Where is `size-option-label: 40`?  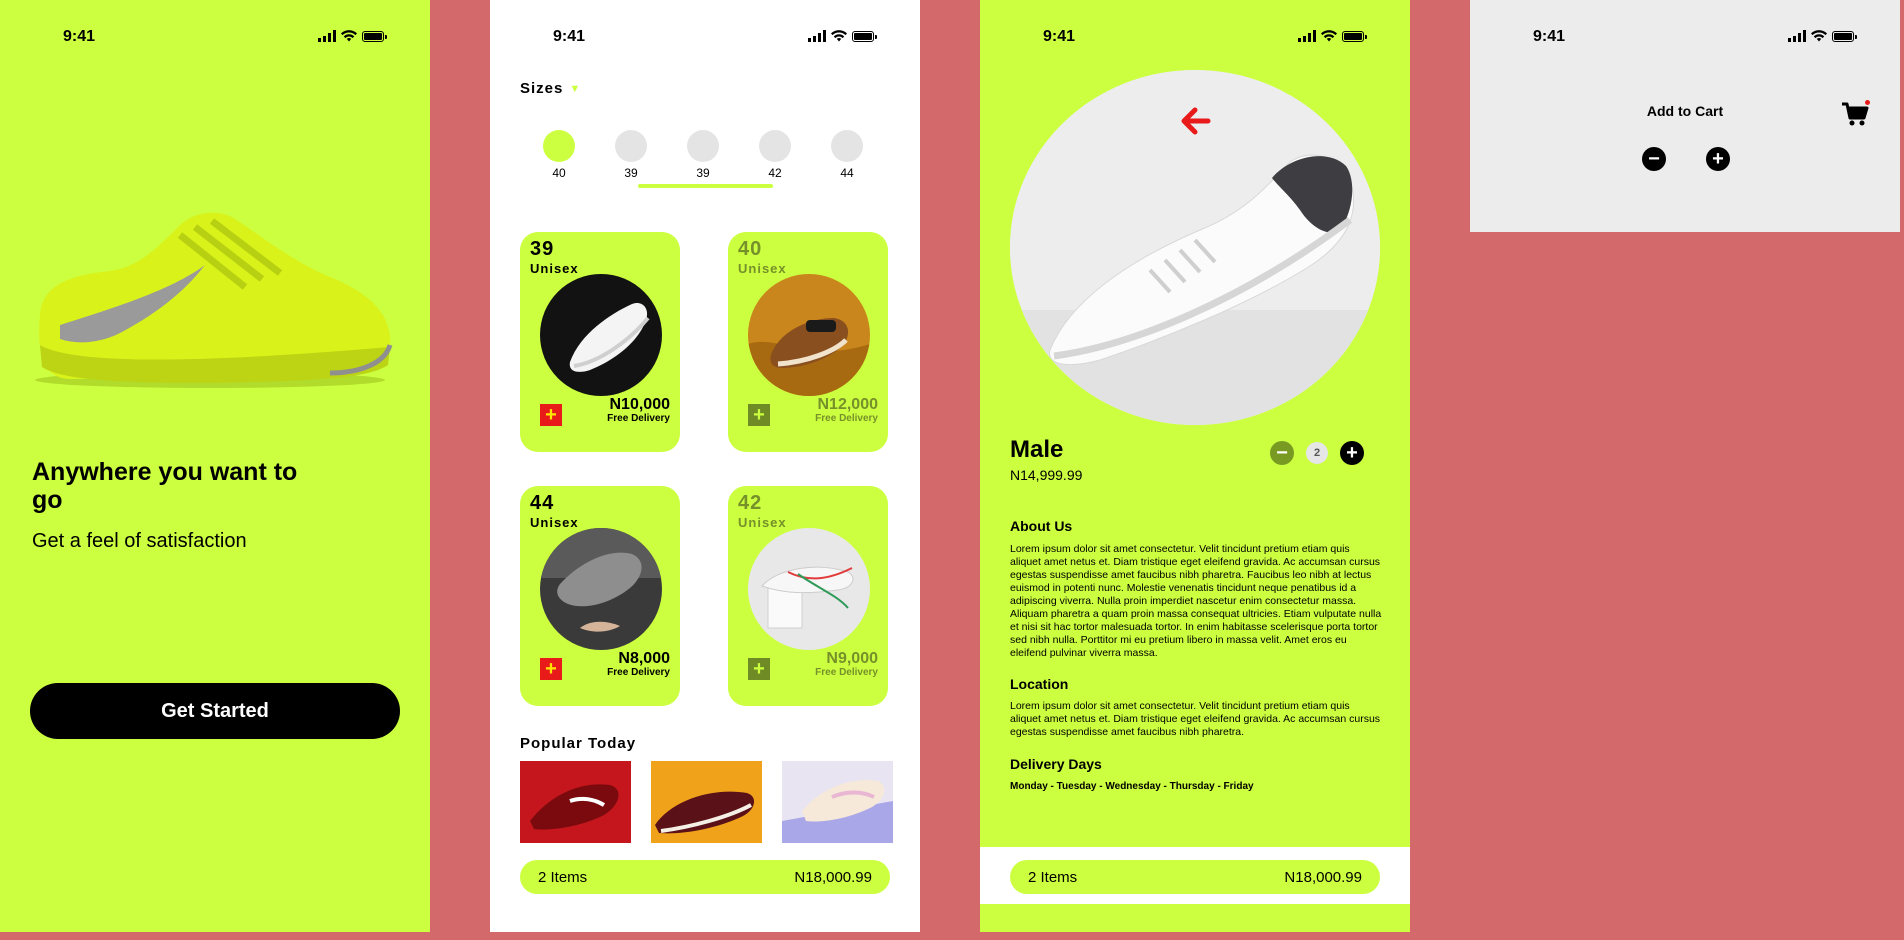
size-option-label: 40 is located at coordinates (559, 173).